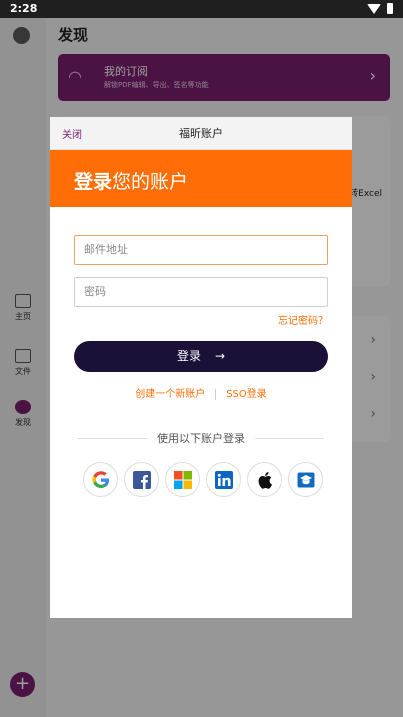  I want to click on create-account-link: 创建一个新账户, so click(170, 394).